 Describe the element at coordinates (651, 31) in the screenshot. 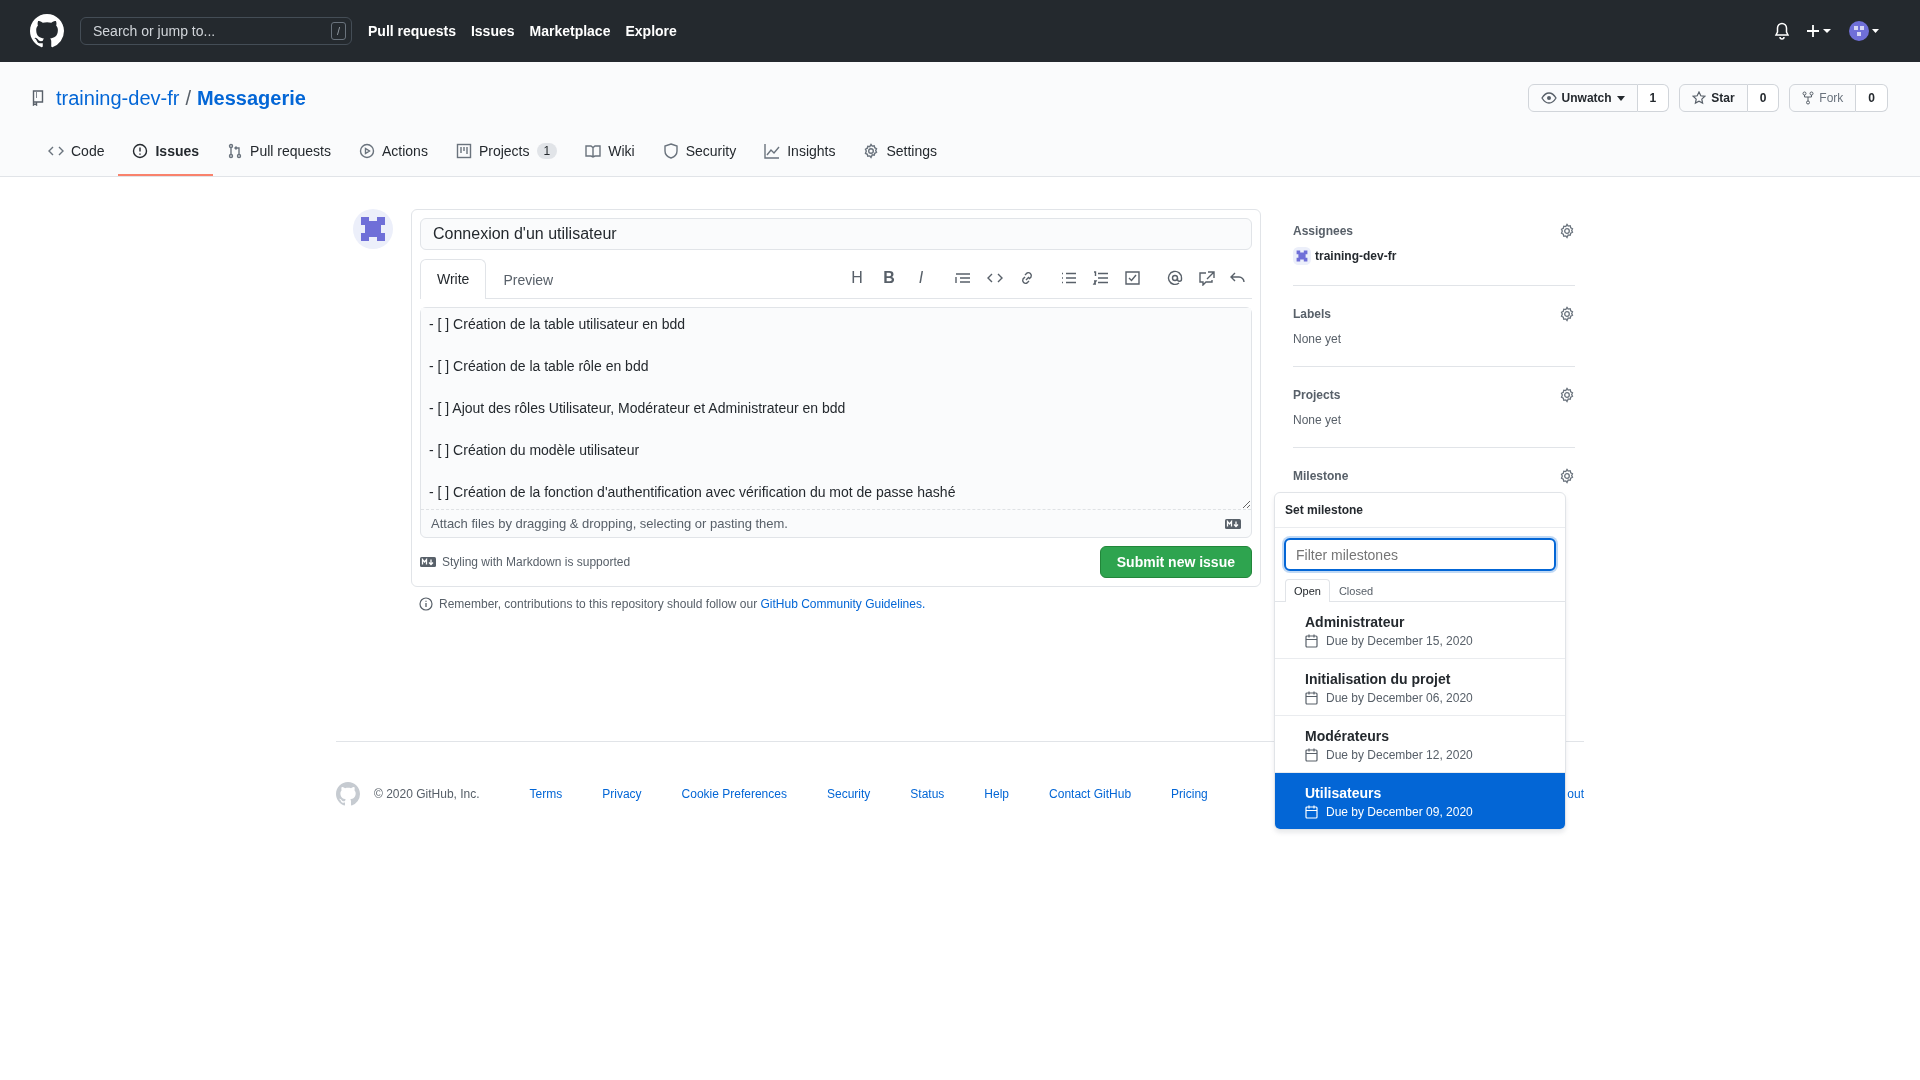

I see `nav-link: Explore` at that location.